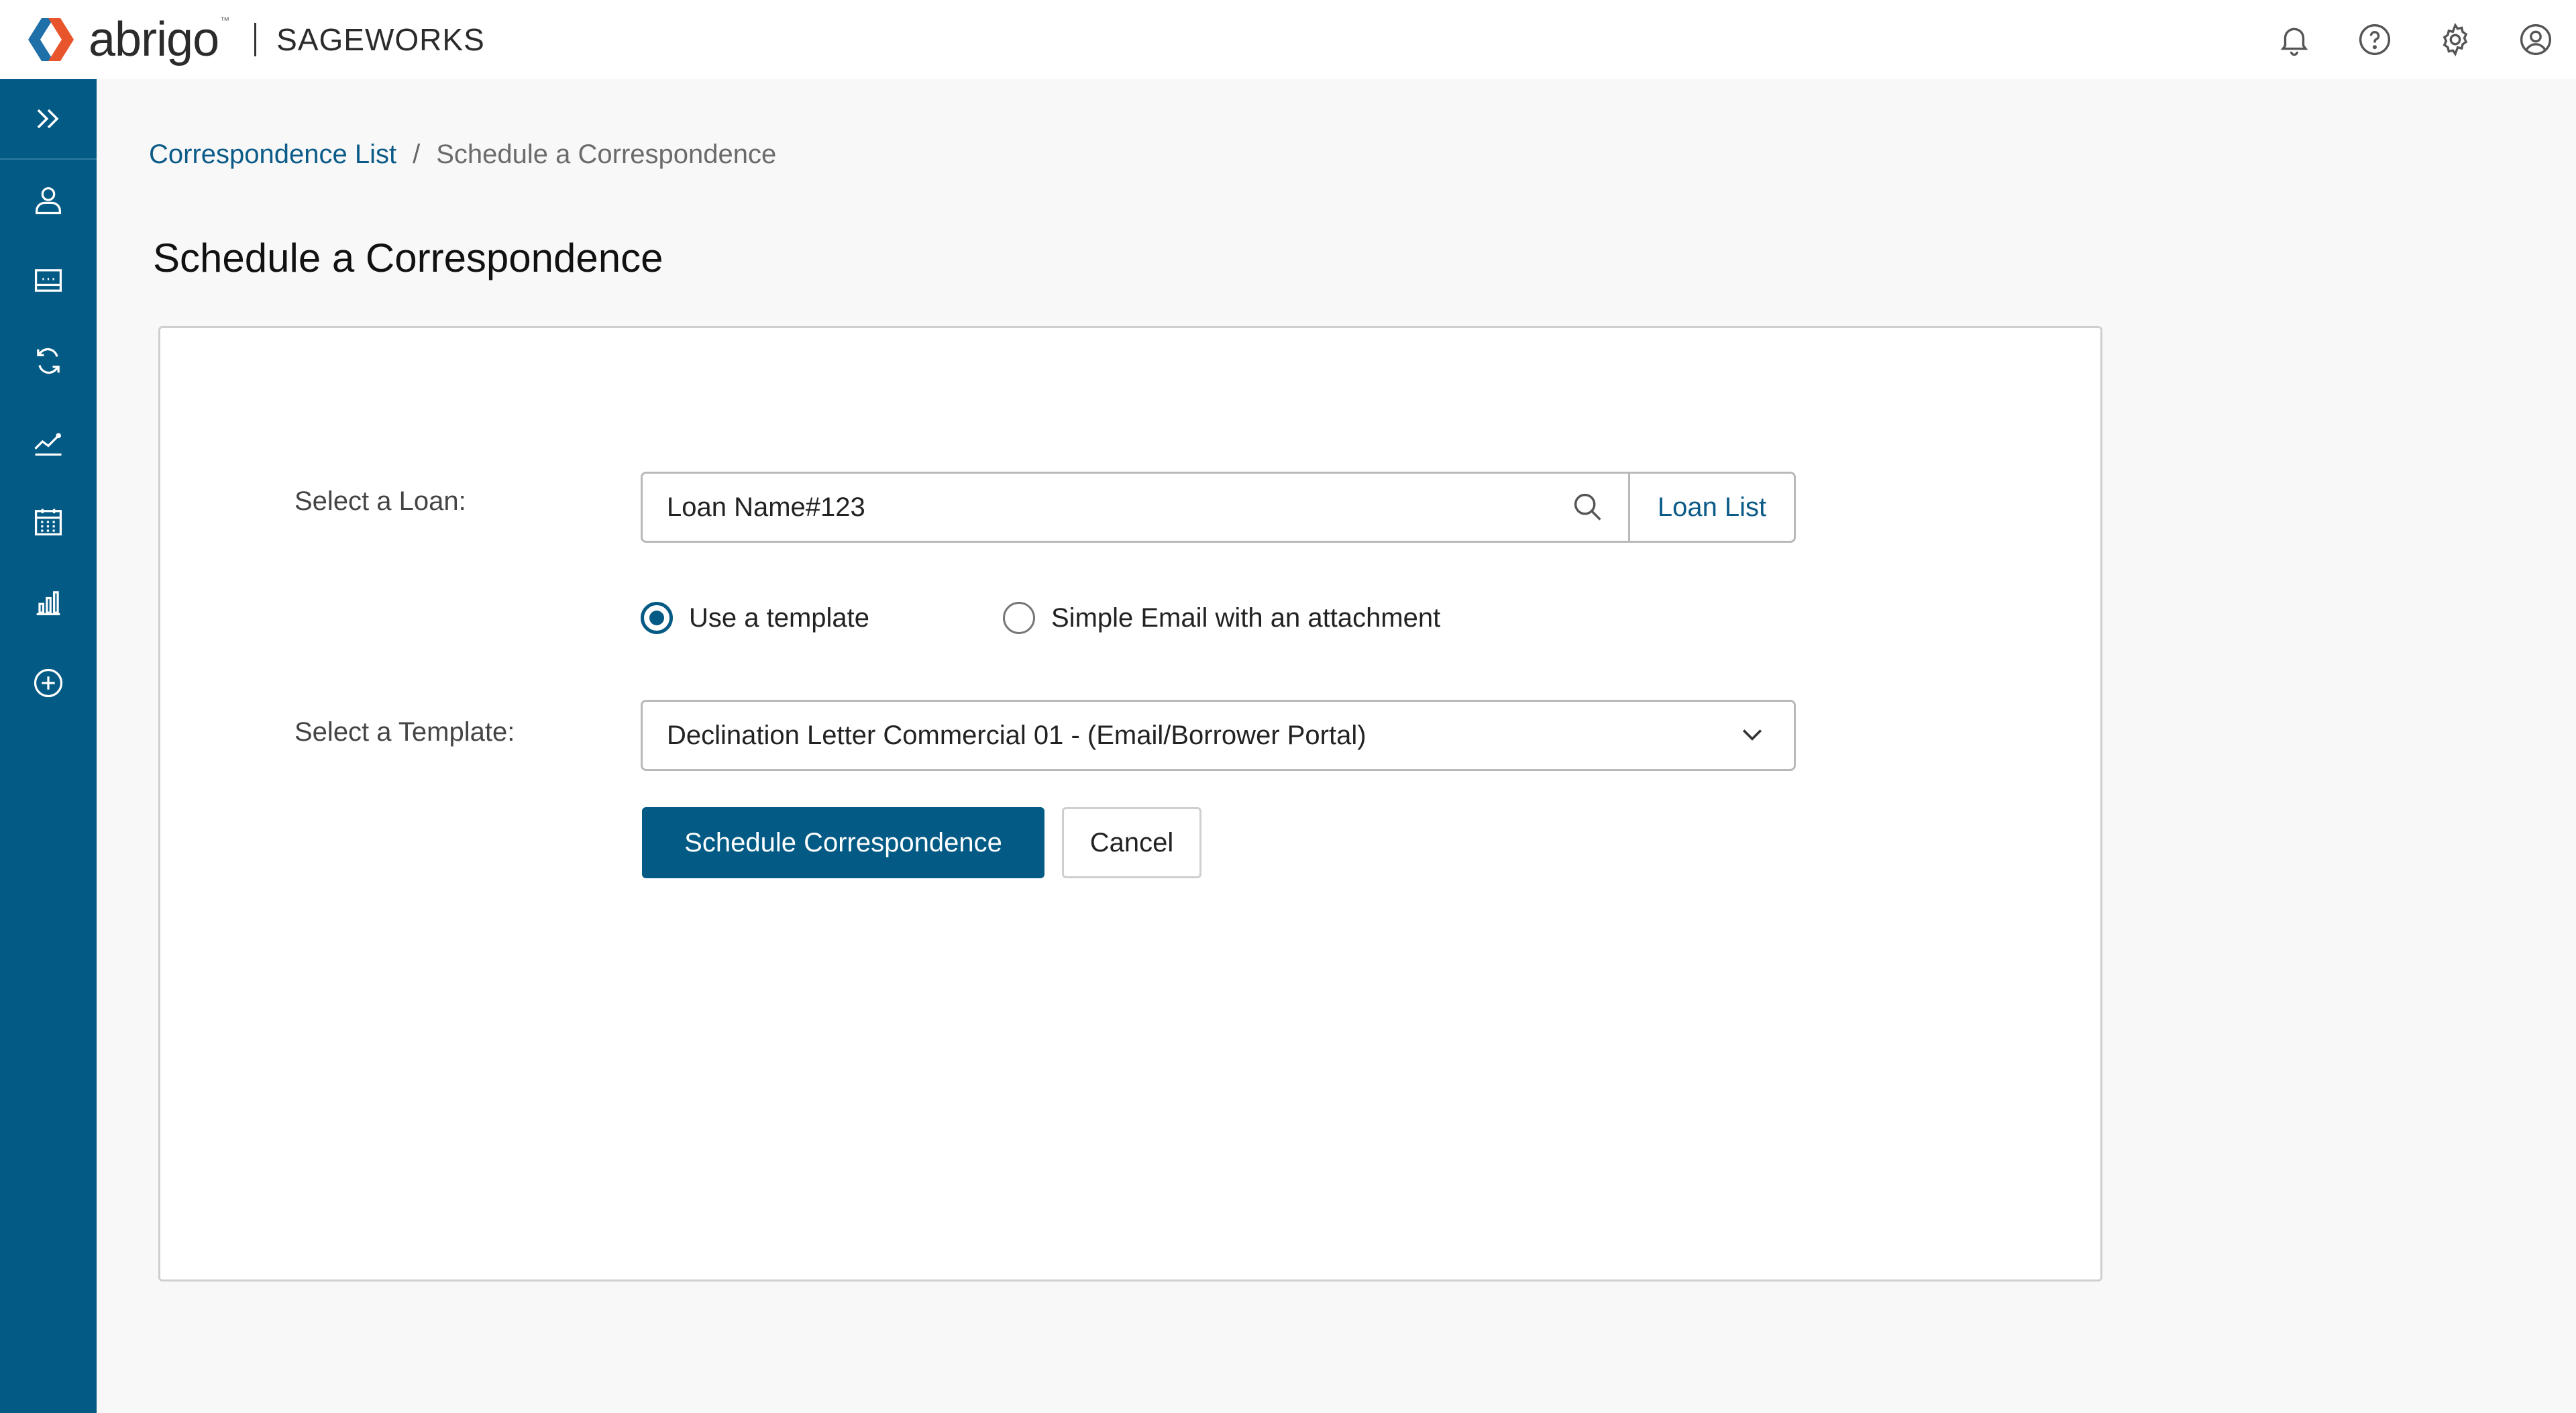  What do you see at coordinates (380, 39) in the screenshot?
I see `product-name: SAGEWORKS` at bounding box center [380, 39].